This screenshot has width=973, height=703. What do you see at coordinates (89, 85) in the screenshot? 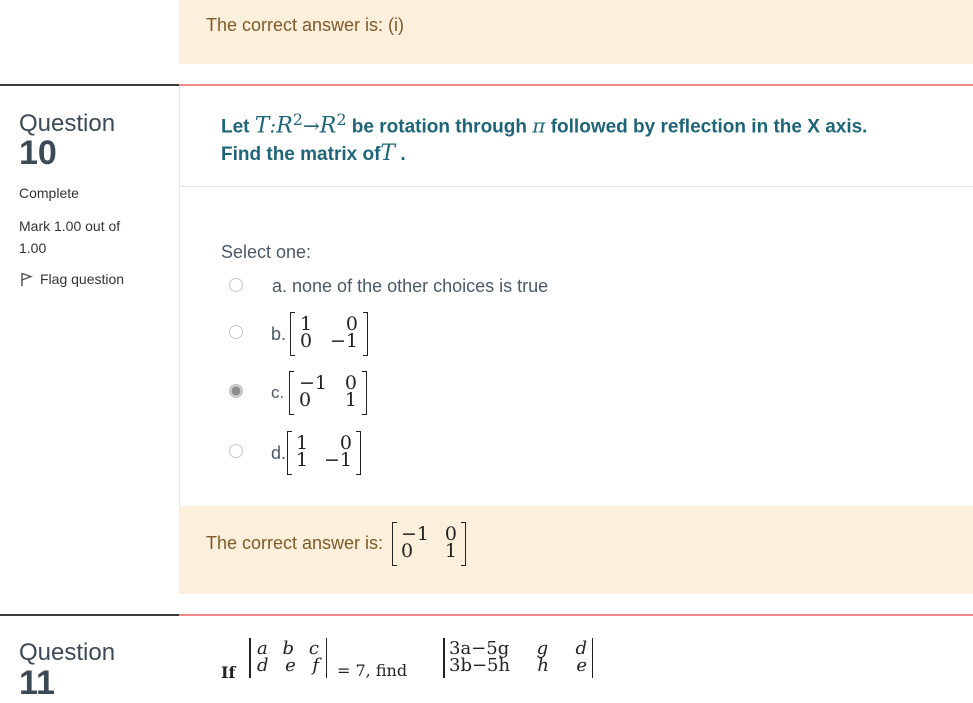
I see `question-divider-left` at bounding box center [89, 85].